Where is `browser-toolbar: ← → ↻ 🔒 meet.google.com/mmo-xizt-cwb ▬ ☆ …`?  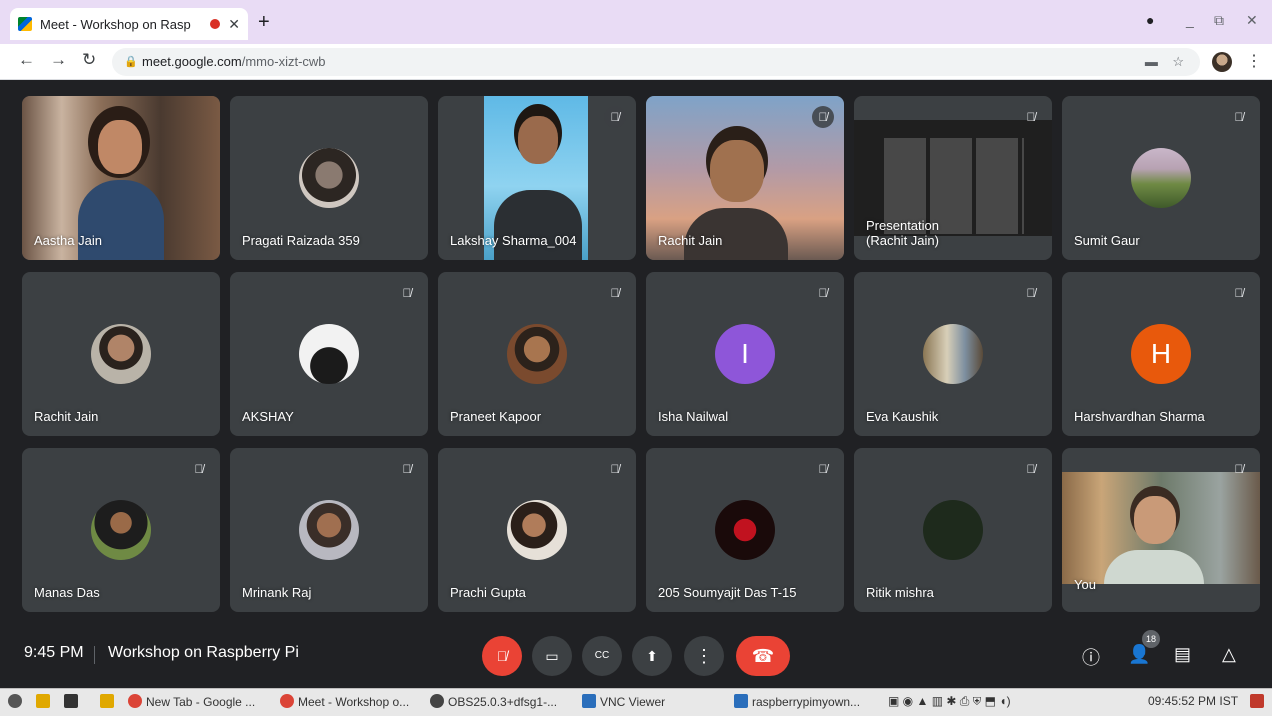
browser-toolbar: ← → ↻ 🔒 meet.google.com/mmo-xizt-cwb ▬ ☆ … is located at coordinates (636, 62).